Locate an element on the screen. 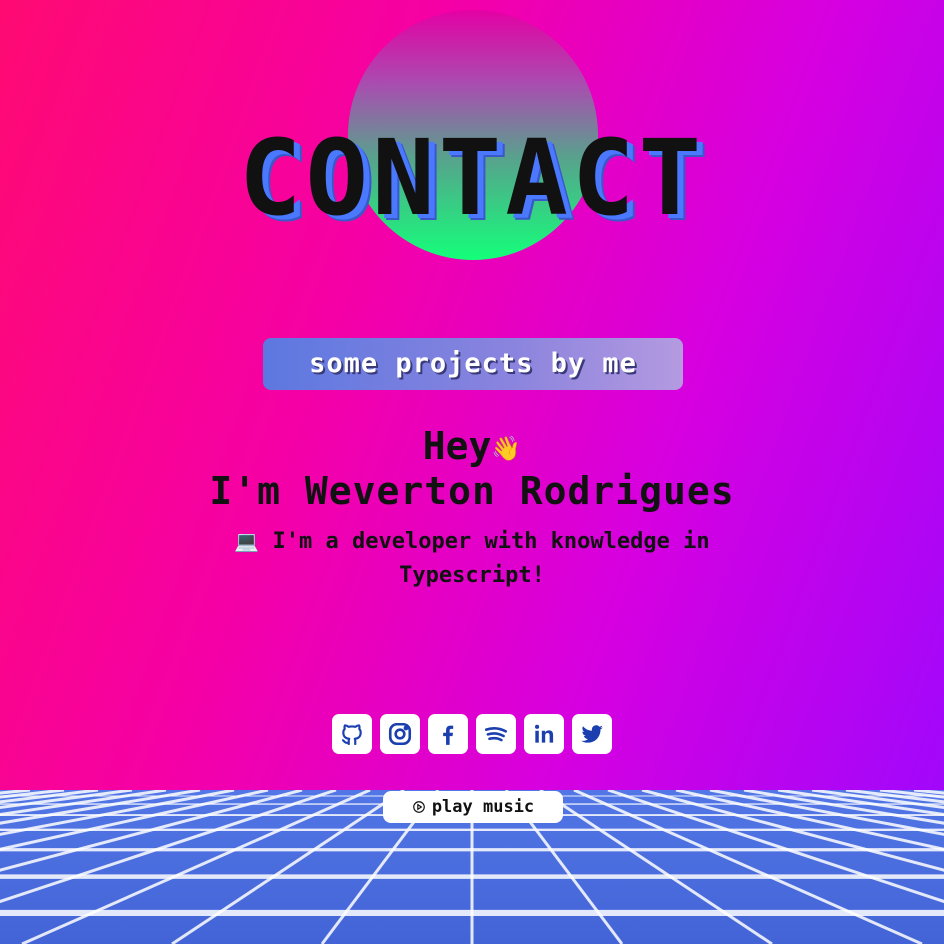  play-music-label: play music is located at coordinates (483, 807).